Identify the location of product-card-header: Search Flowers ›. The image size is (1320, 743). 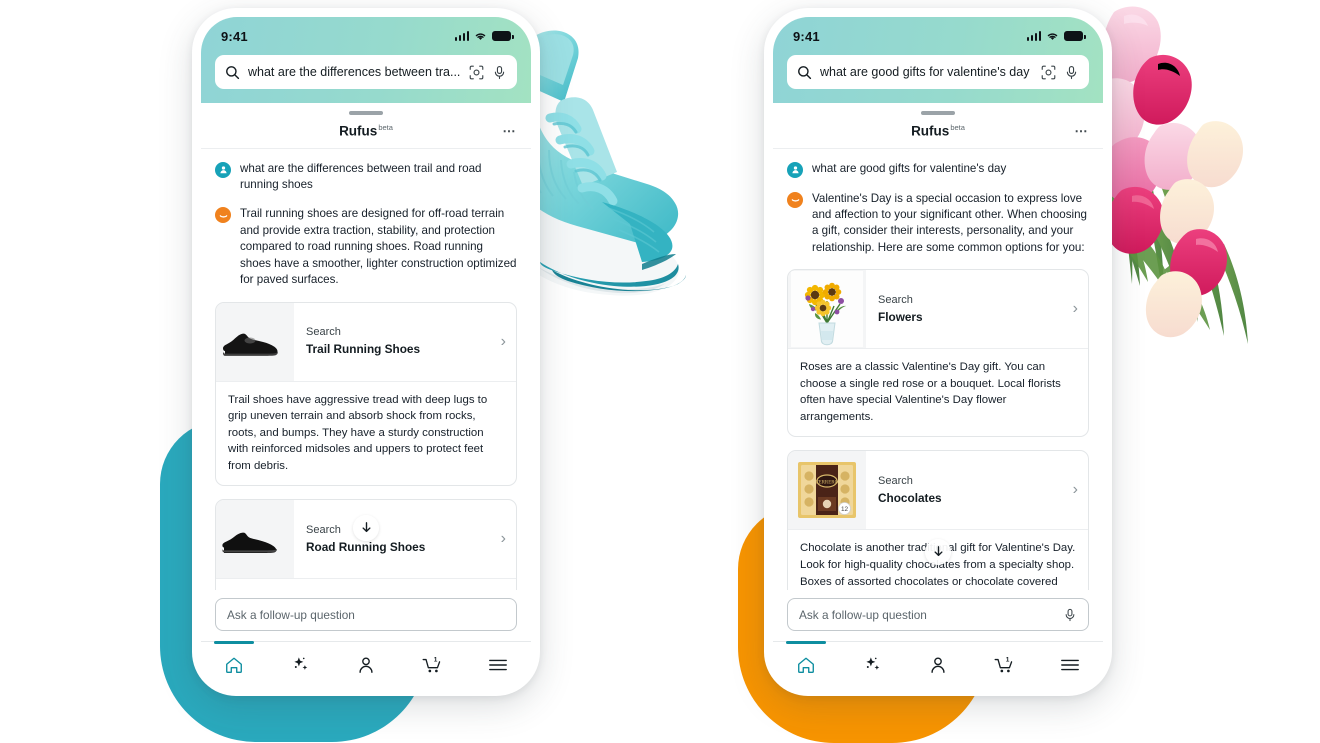
(938, 310).